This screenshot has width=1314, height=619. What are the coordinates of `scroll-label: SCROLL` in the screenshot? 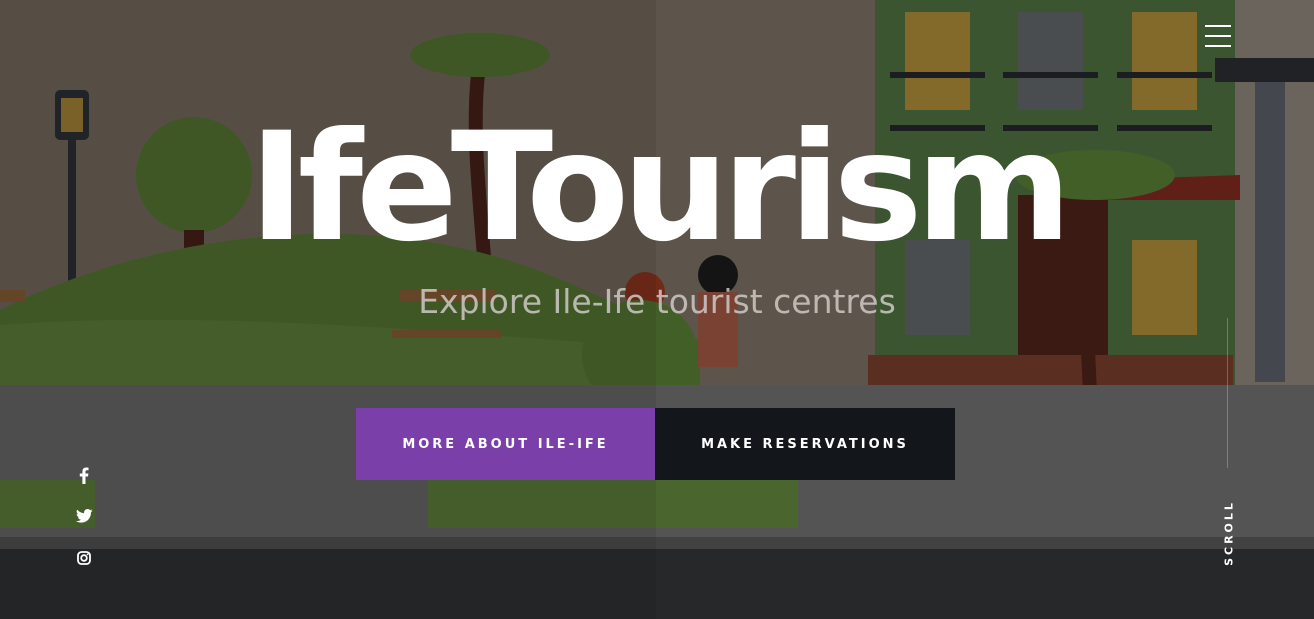 It's located at (1229, 533).